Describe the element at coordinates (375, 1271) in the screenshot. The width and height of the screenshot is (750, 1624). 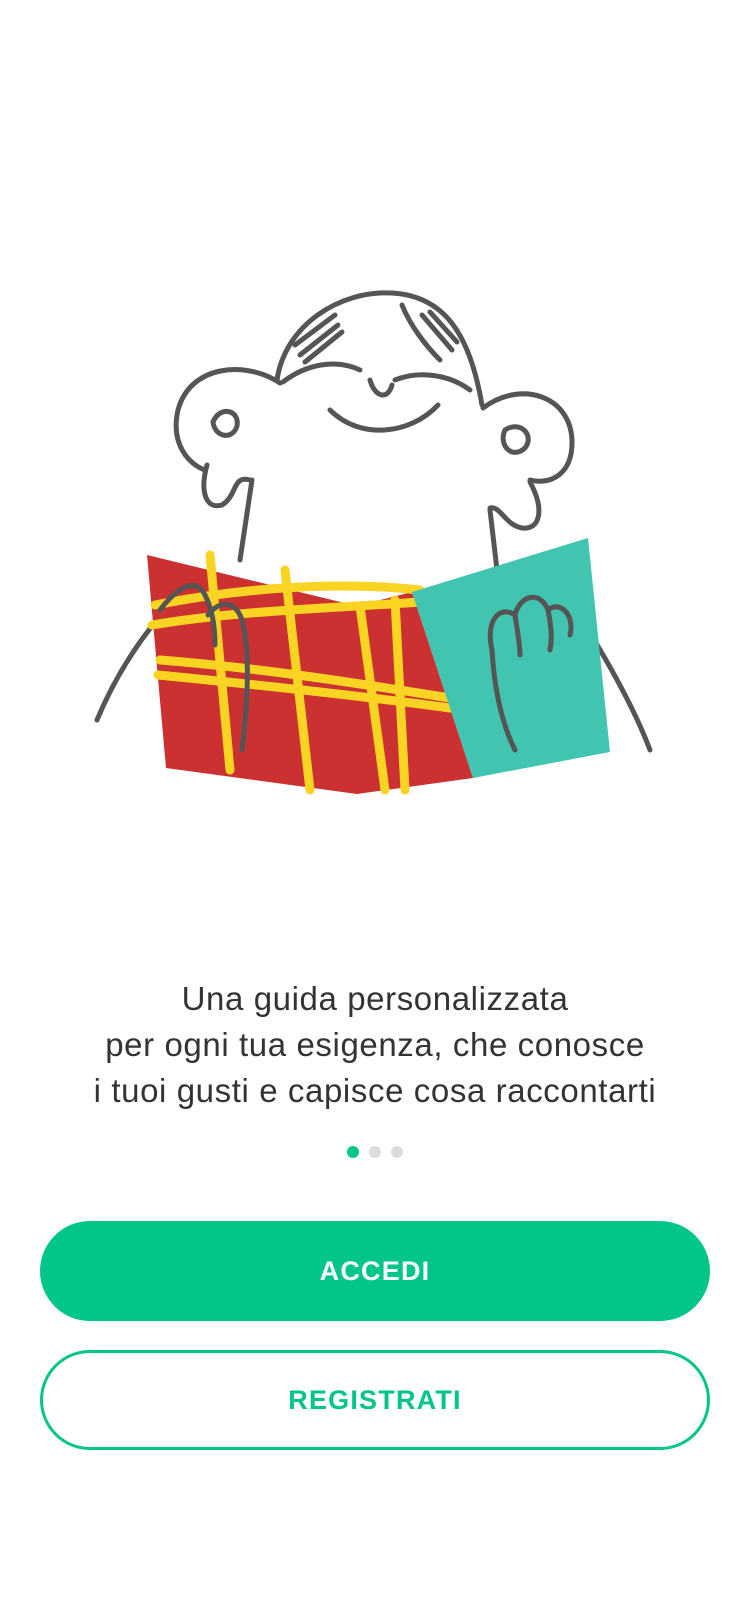
I see `login-button: ACCEDI` at that location.